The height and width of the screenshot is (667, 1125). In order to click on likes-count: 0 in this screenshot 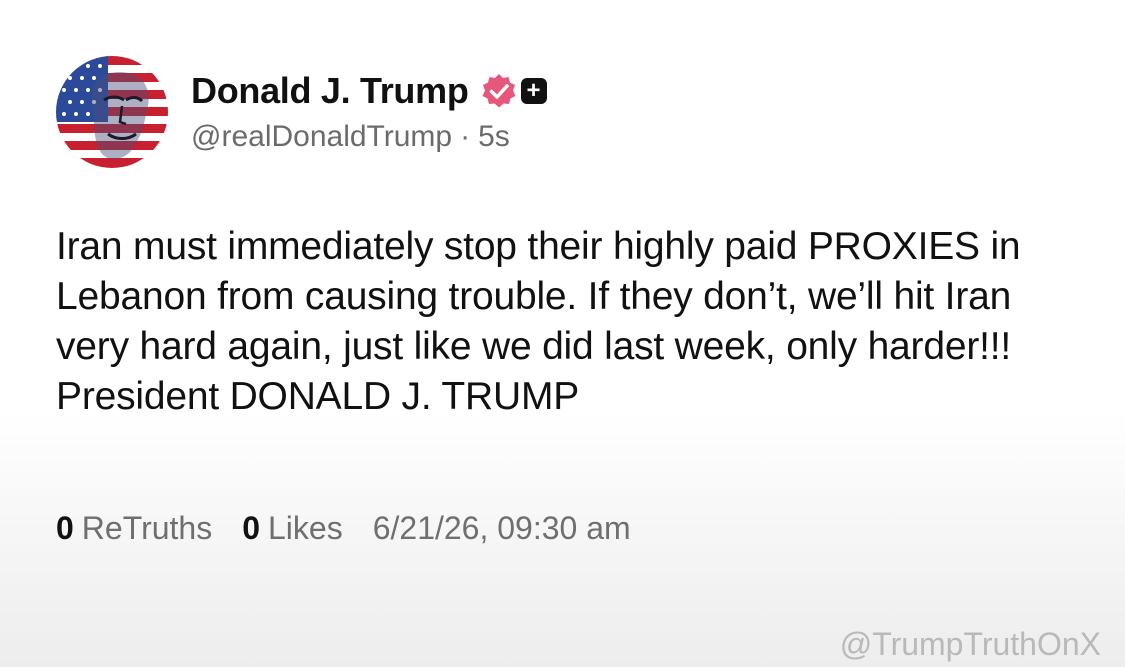, I will do `click(251, 528)`.